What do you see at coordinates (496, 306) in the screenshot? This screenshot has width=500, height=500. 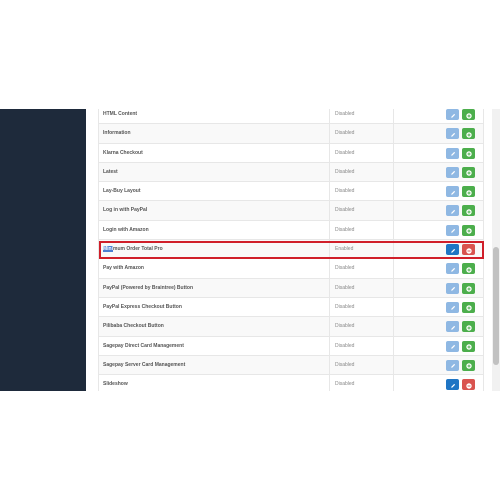 I see `scrollbar-thumb` at bounding box center [496, 306].